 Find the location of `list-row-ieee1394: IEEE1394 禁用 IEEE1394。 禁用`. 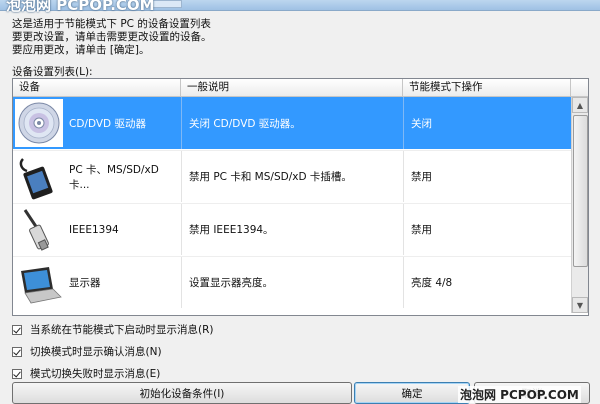

list-row-ieee1394: IEEE1394 禁用 IEEE1394。 禁用 is located at coordinates (292, 229).